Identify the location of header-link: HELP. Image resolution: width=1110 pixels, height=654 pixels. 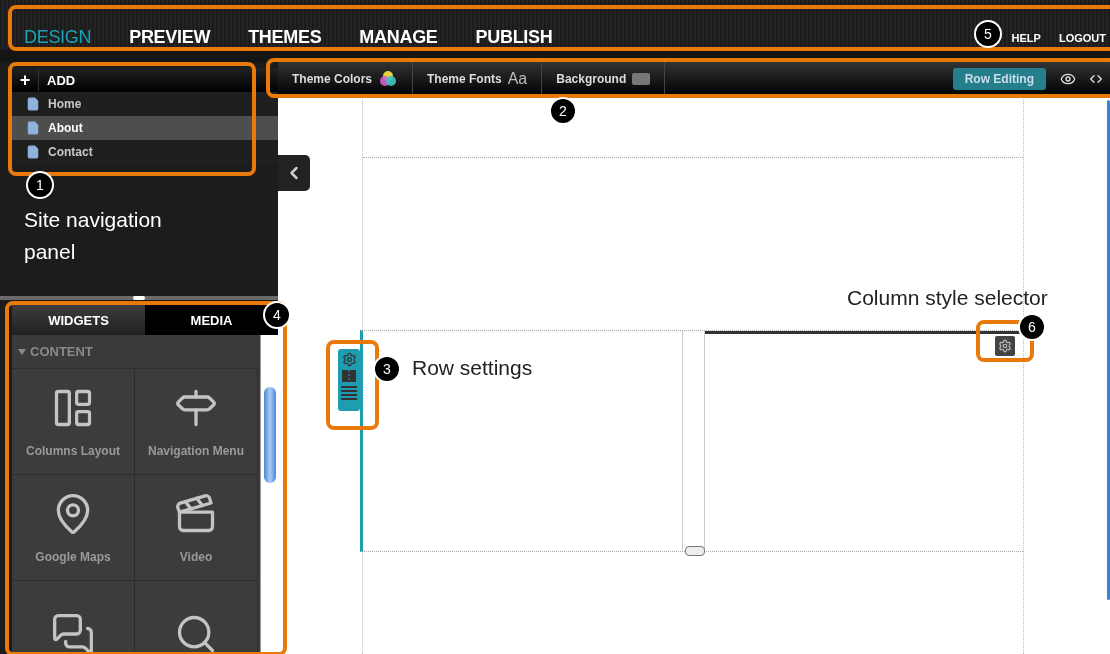
(1026, 38).